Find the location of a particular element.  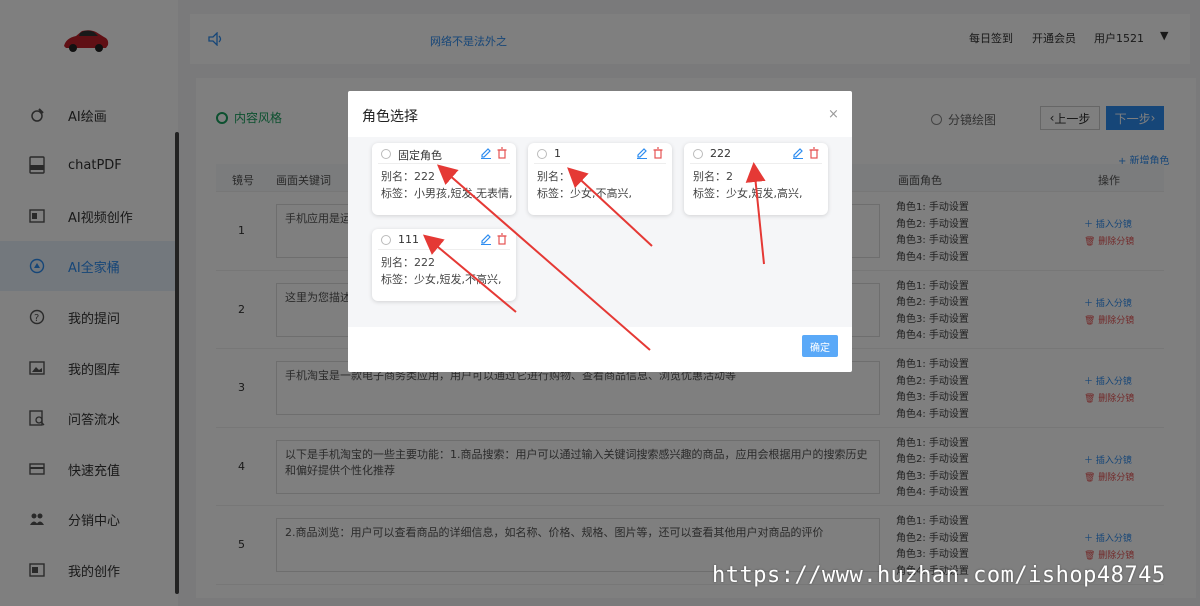

role-alias: 别名： is located at coordinates (553, 176).